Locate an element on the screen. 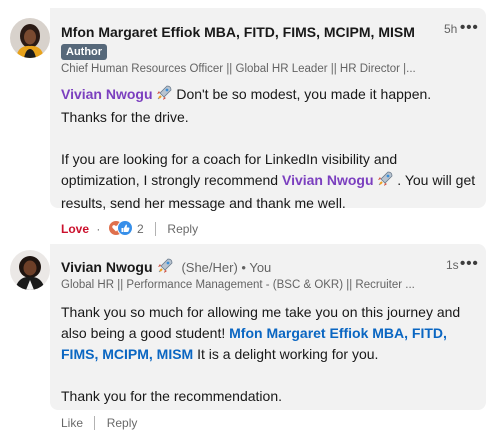  comment-actions: Love · 2 Reply is located at coordinates (129, 229).